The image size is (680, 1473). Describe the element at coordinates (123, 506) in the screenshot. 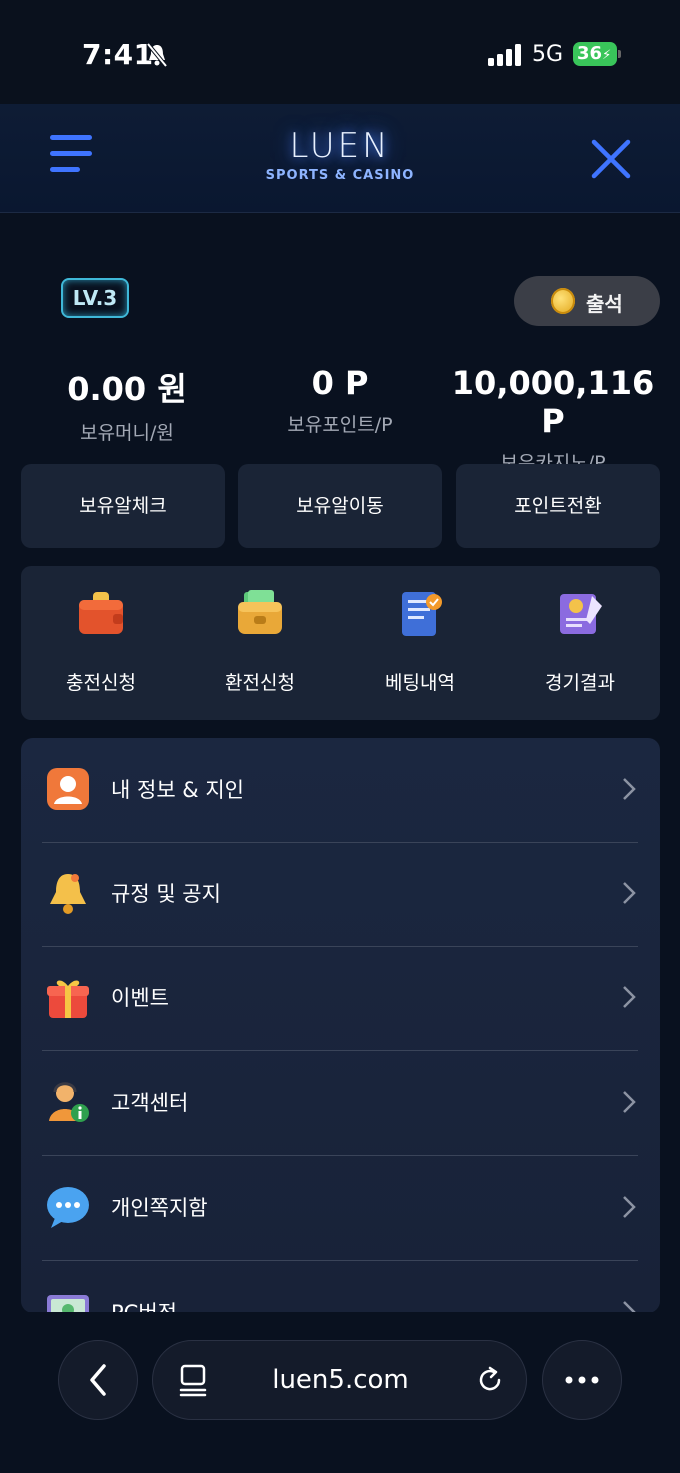

I see `check-balance-button: 보유알체크` at that location.